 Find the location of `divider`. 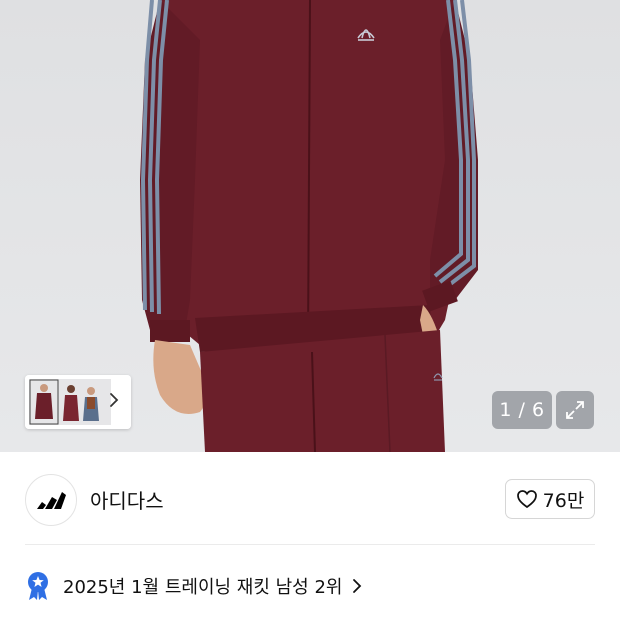

divider is located at coordinates (310, 544).